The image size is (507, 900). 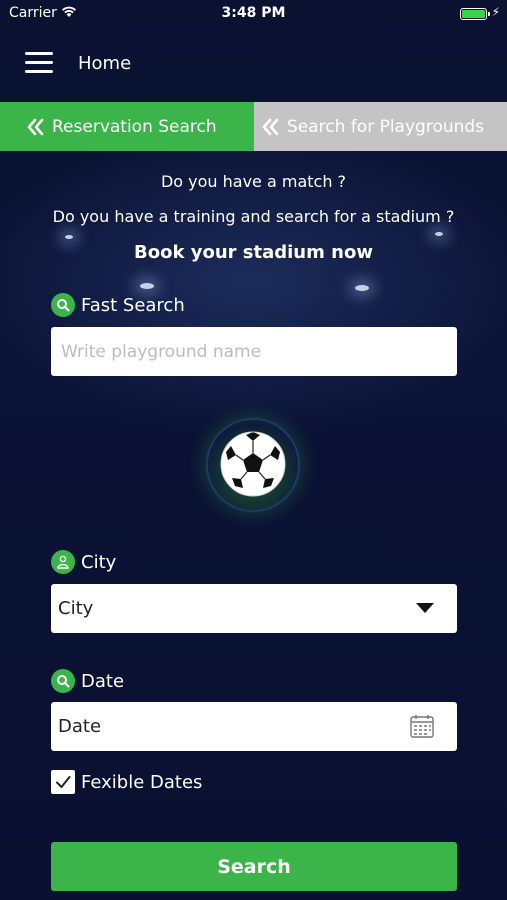 I want to click on tab-label: Search for Playgrounds, so click(x=386, y=126).